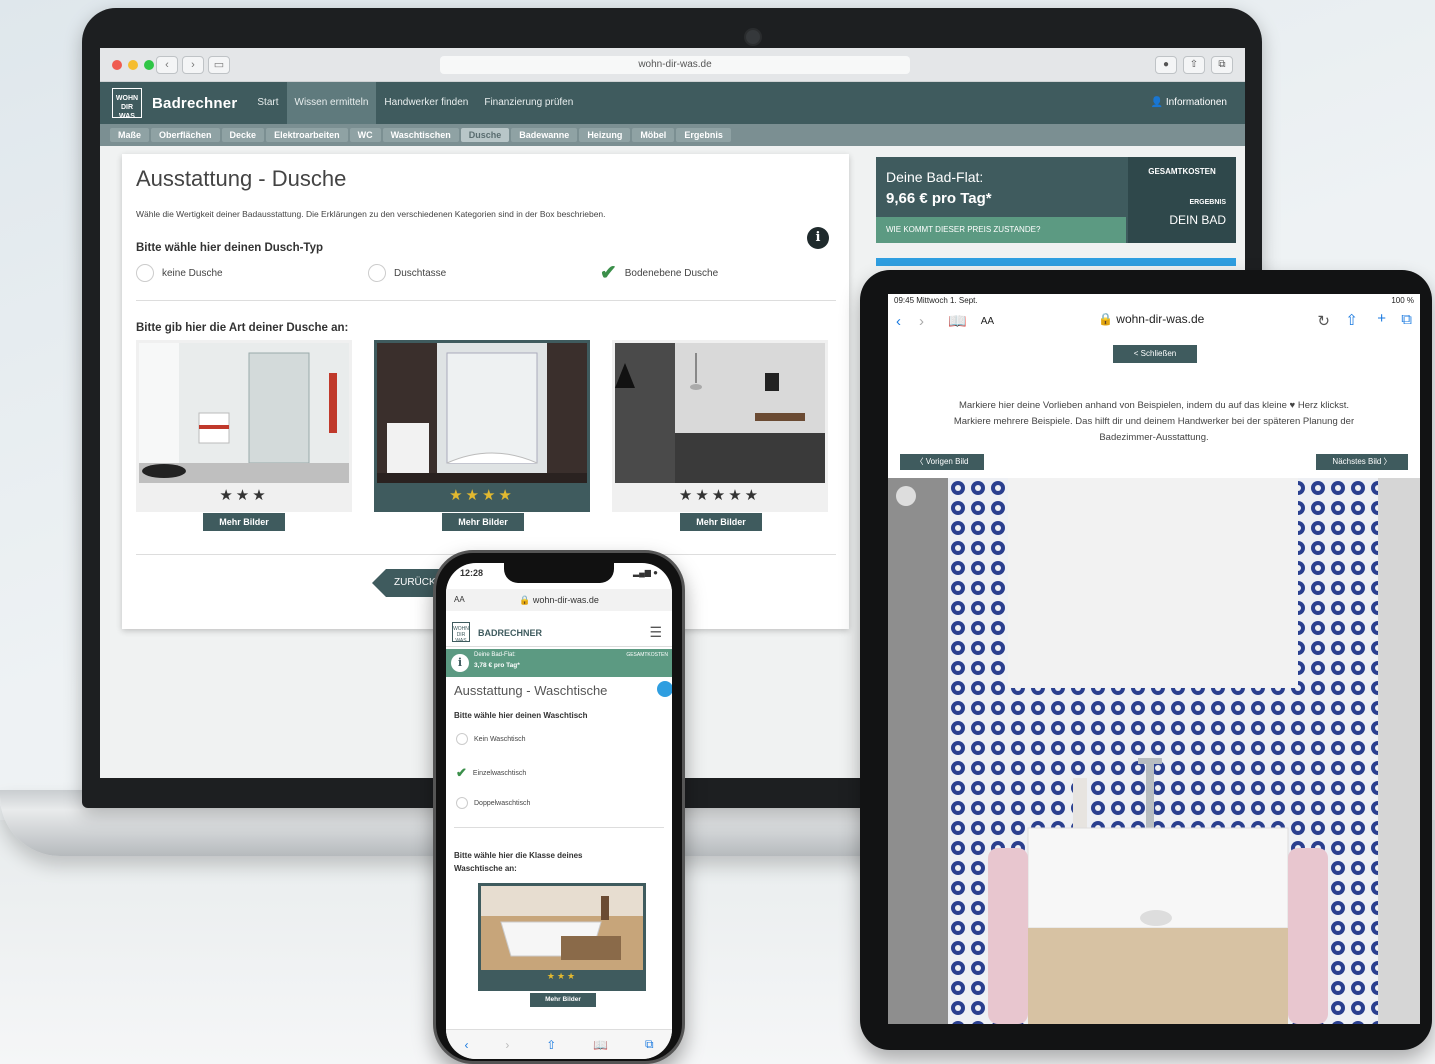 The height and width of the screenshot is (1064, 1435). Describe the element at coordinates (485, 135) in the screenshot. I see `step-dusche: Dusche` at that location.